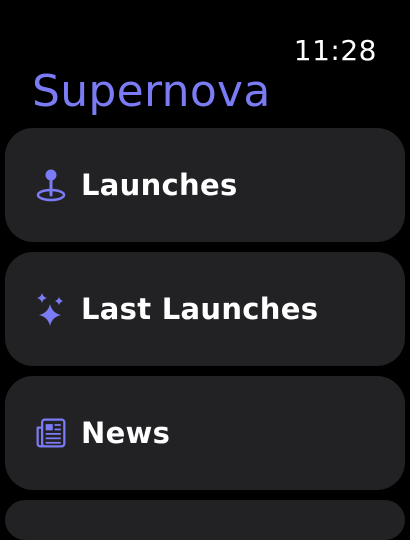 The height and width of the screenshot is (540, 410). What do you see at coordinates (51, 185) in the screenshot?
I see `map-pin-icon` at bounding box center [51, 185].